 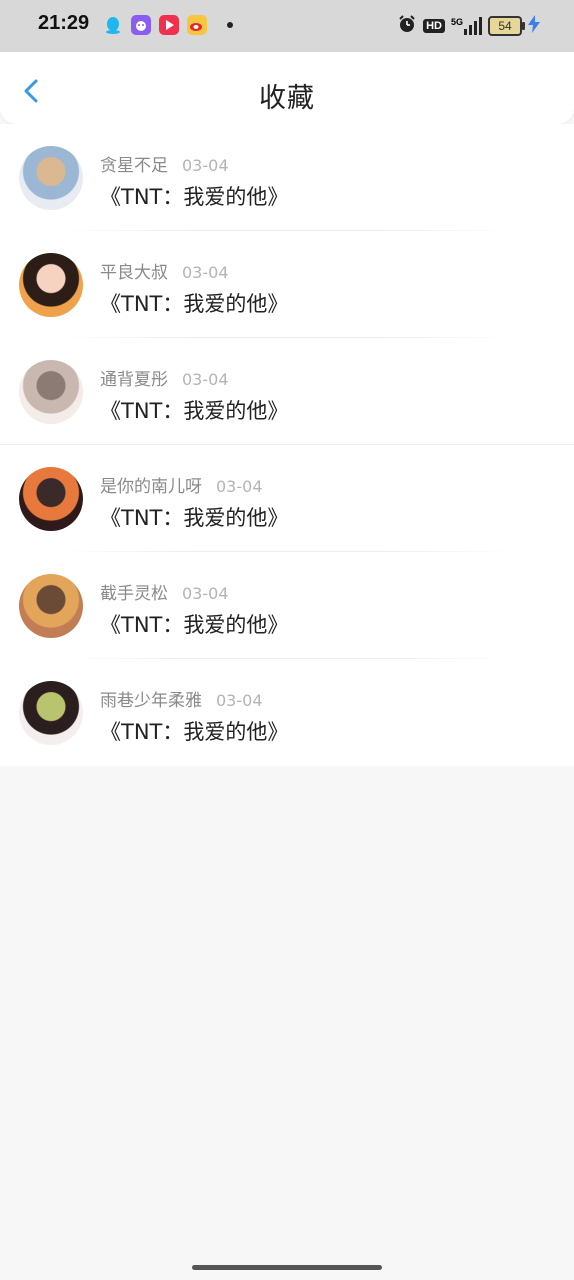 What do you see at coordinates (434, 26) in the screenshot?
I see `hd-icon: HD` at bounding box center [434, 26].